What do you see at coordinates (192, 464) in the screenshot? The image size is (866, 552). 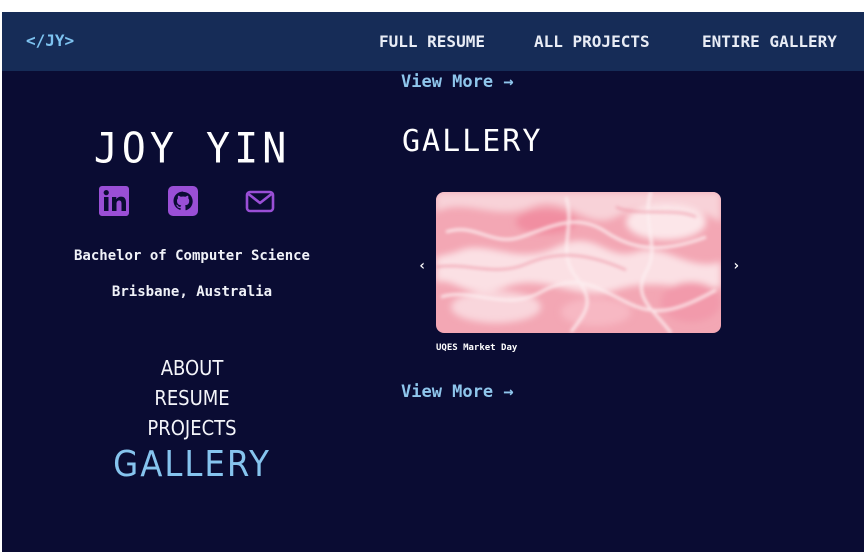 I see `side-nav-gallery: GALLERY` at bounding box center [192, 464].